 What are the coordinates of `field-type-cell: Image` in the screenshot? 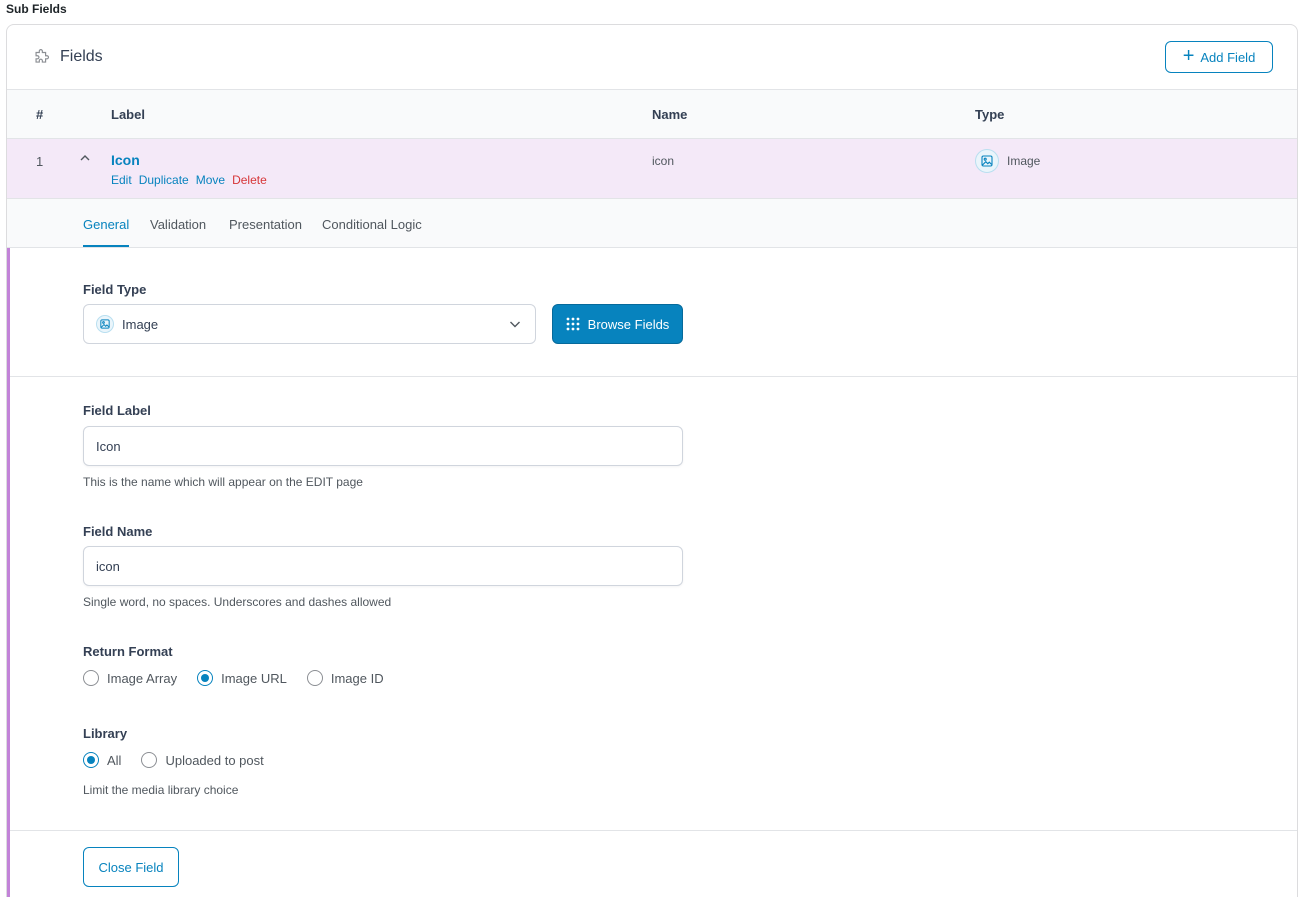 It's located at (1007, 161).